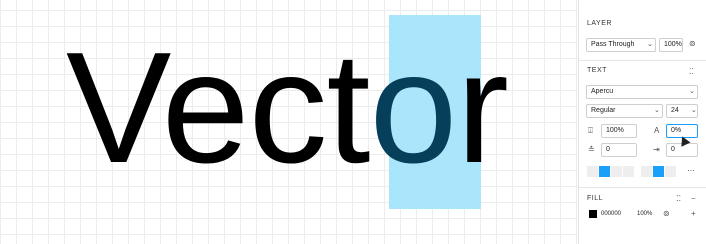  What do you see at coordinates (624, 111) in the screenshot?
I see `font-weight-select: Regular` at bounding box center [624, 111].